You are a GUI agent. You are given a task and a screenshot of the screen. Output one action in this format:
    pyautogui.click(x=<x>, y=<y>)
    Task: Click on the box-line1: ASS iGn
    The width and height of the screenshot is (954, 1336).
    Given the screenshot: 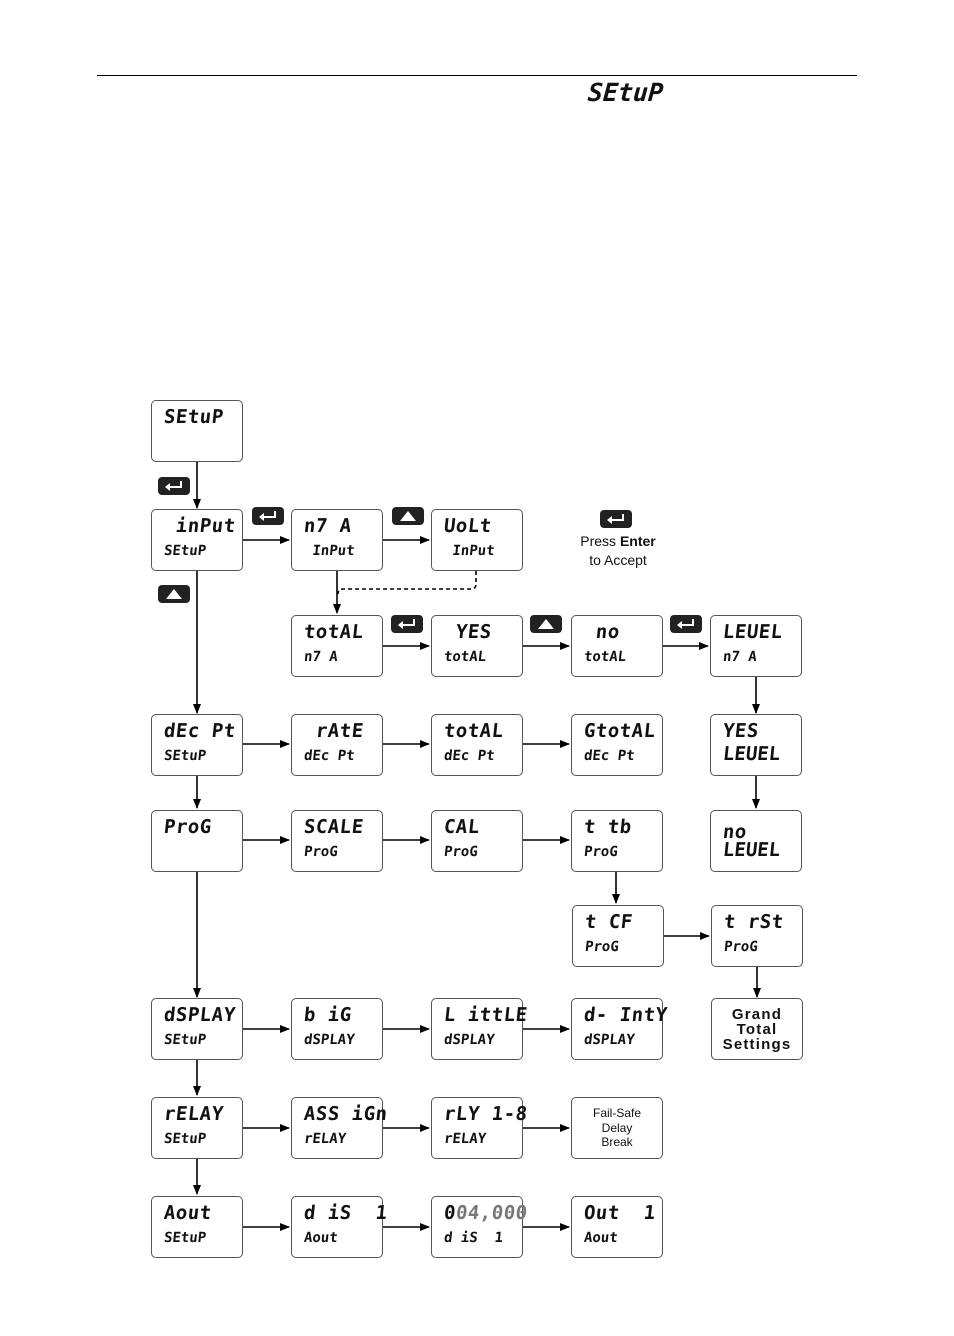 What is the action you would take?
    pyautogui.click(x=345, y=1114)
    